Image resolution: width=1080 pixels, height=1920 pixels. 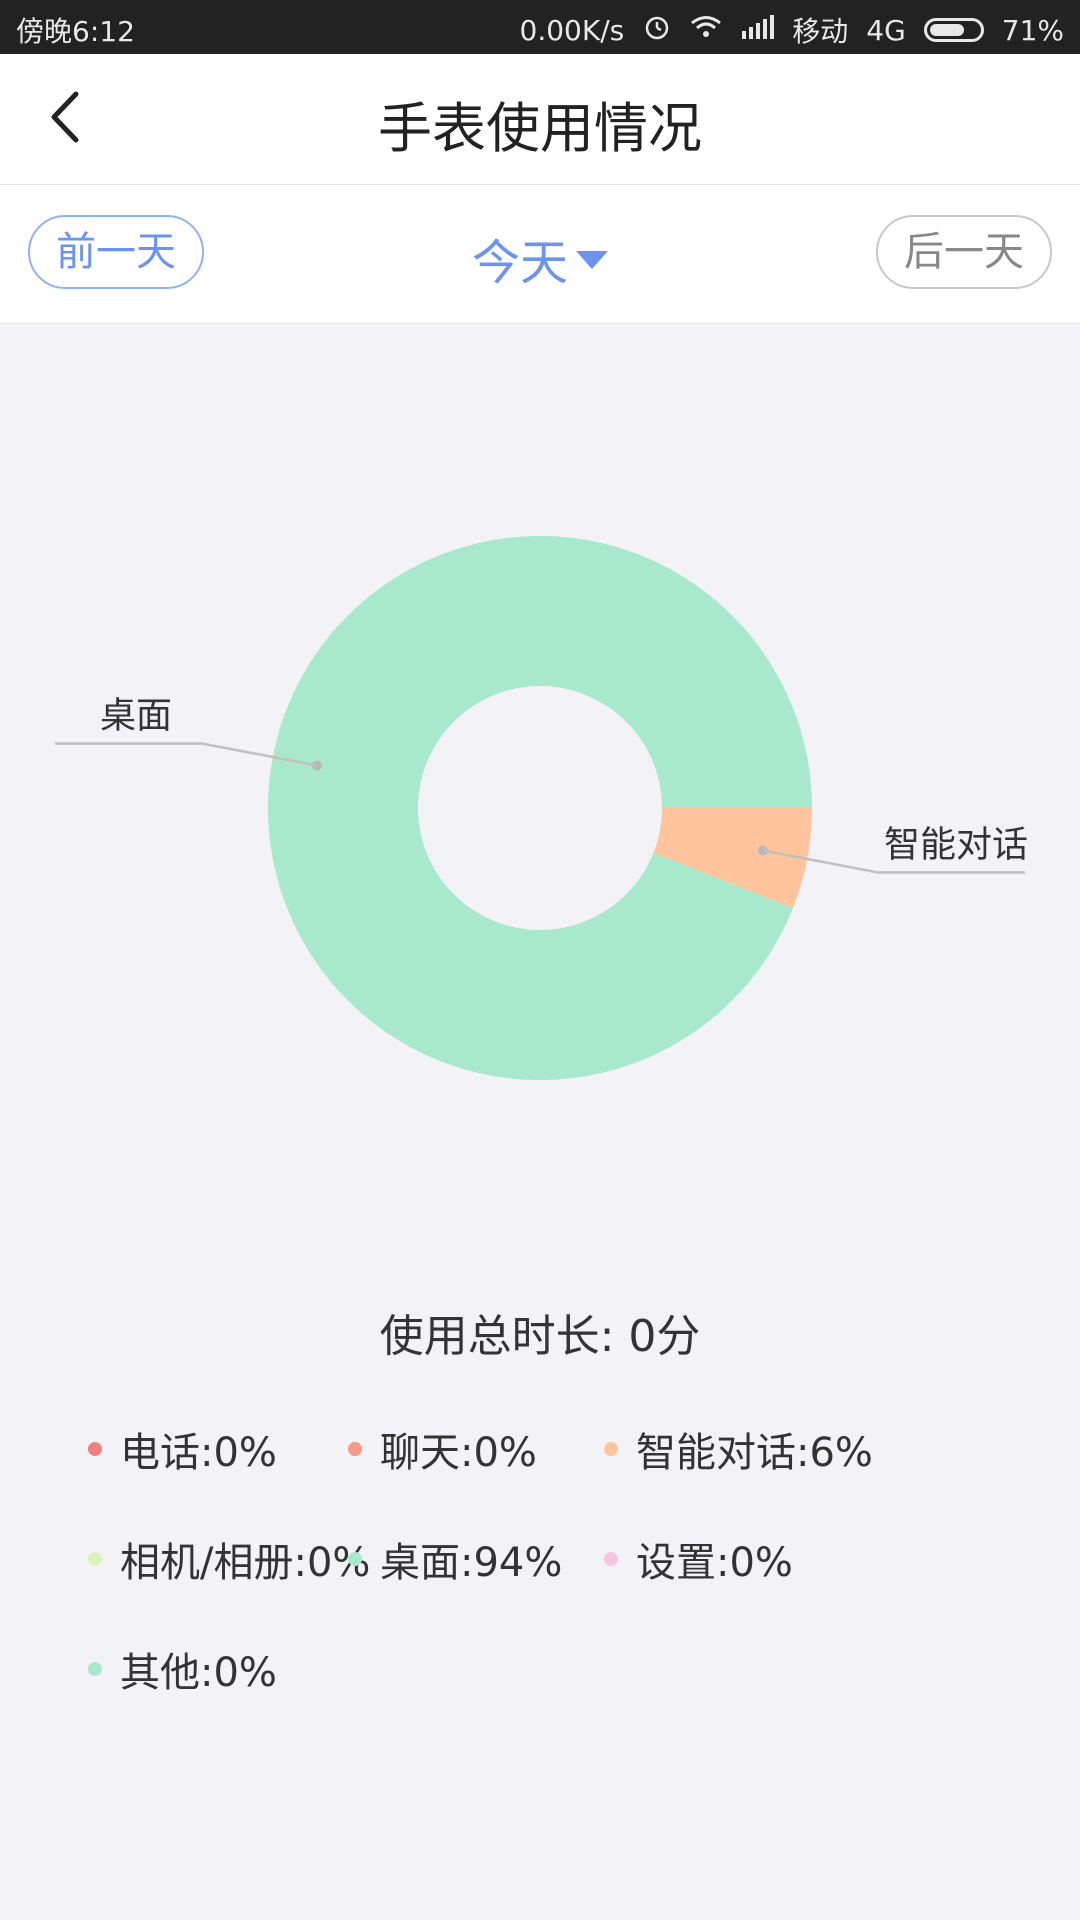 I want to click on date-navigation: 前一天 今天 后一天, so click(x=540, y=254).